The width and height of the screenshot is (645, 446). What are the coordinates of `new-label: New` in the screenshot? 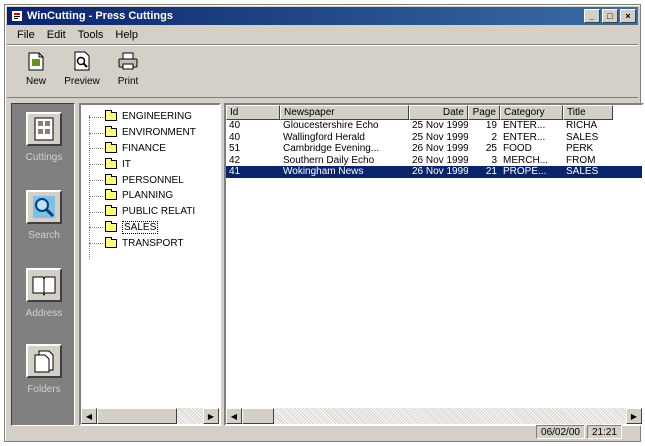 It's located at (35, 81).